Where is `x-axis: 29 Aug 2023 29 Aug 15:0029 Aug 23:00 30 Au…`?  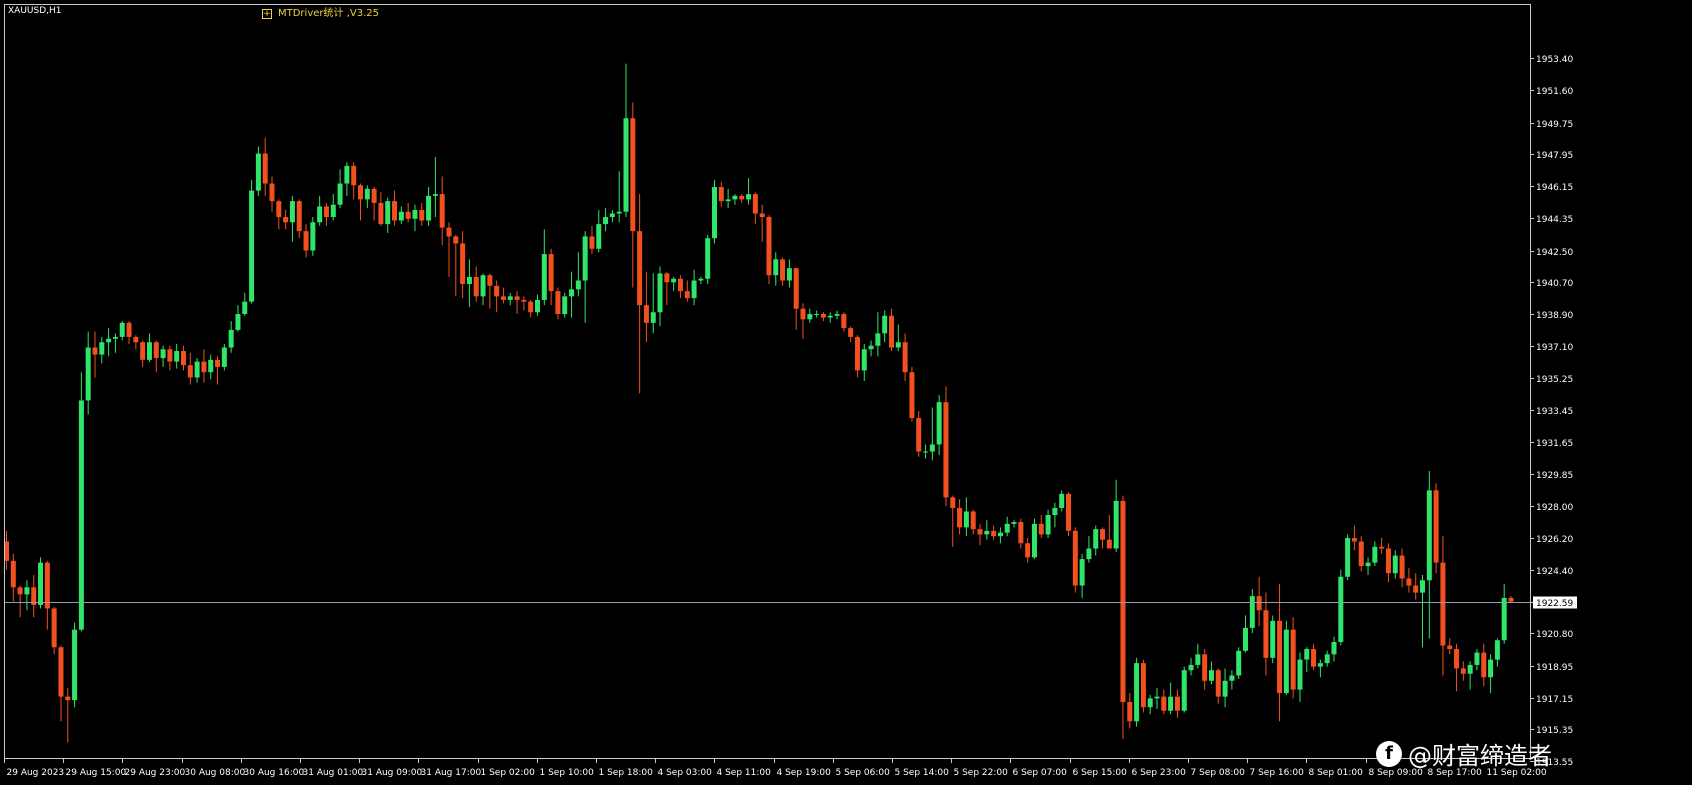 x-axis: 29 Aug 2023 29 Aug 15:0029 Aug 23:00 30 Au… is located at coordinates (775, 768).